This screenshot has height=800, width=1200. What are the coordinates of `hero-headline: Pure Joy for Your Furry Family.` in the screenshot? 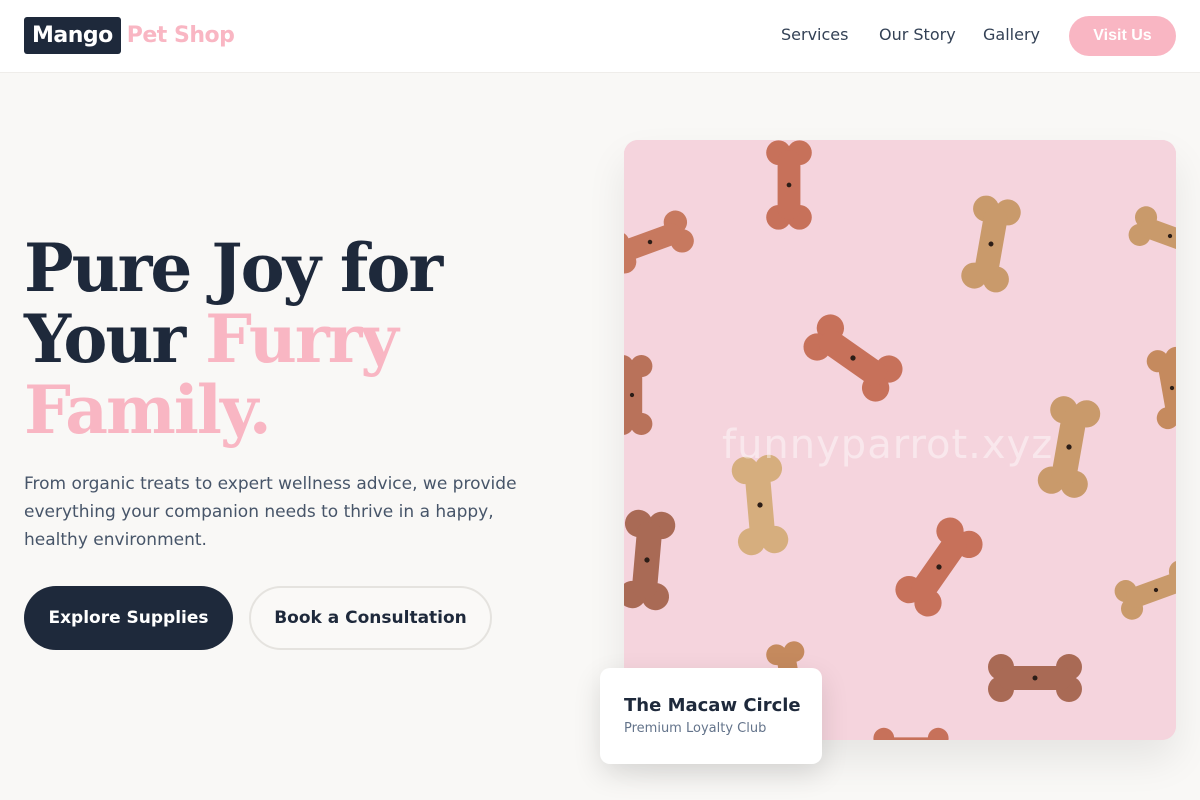 It's located at (233, 341).